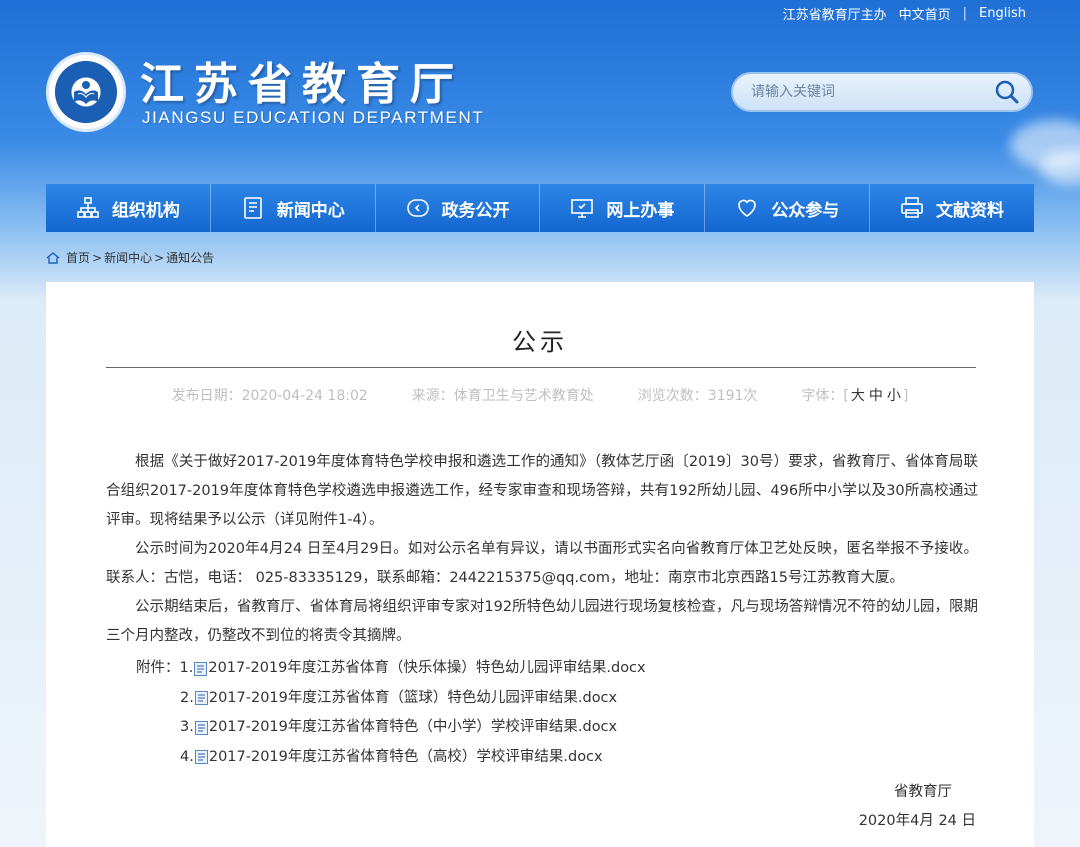  I want to click on nav-item-organization: 组织机构, so click(128, 208).